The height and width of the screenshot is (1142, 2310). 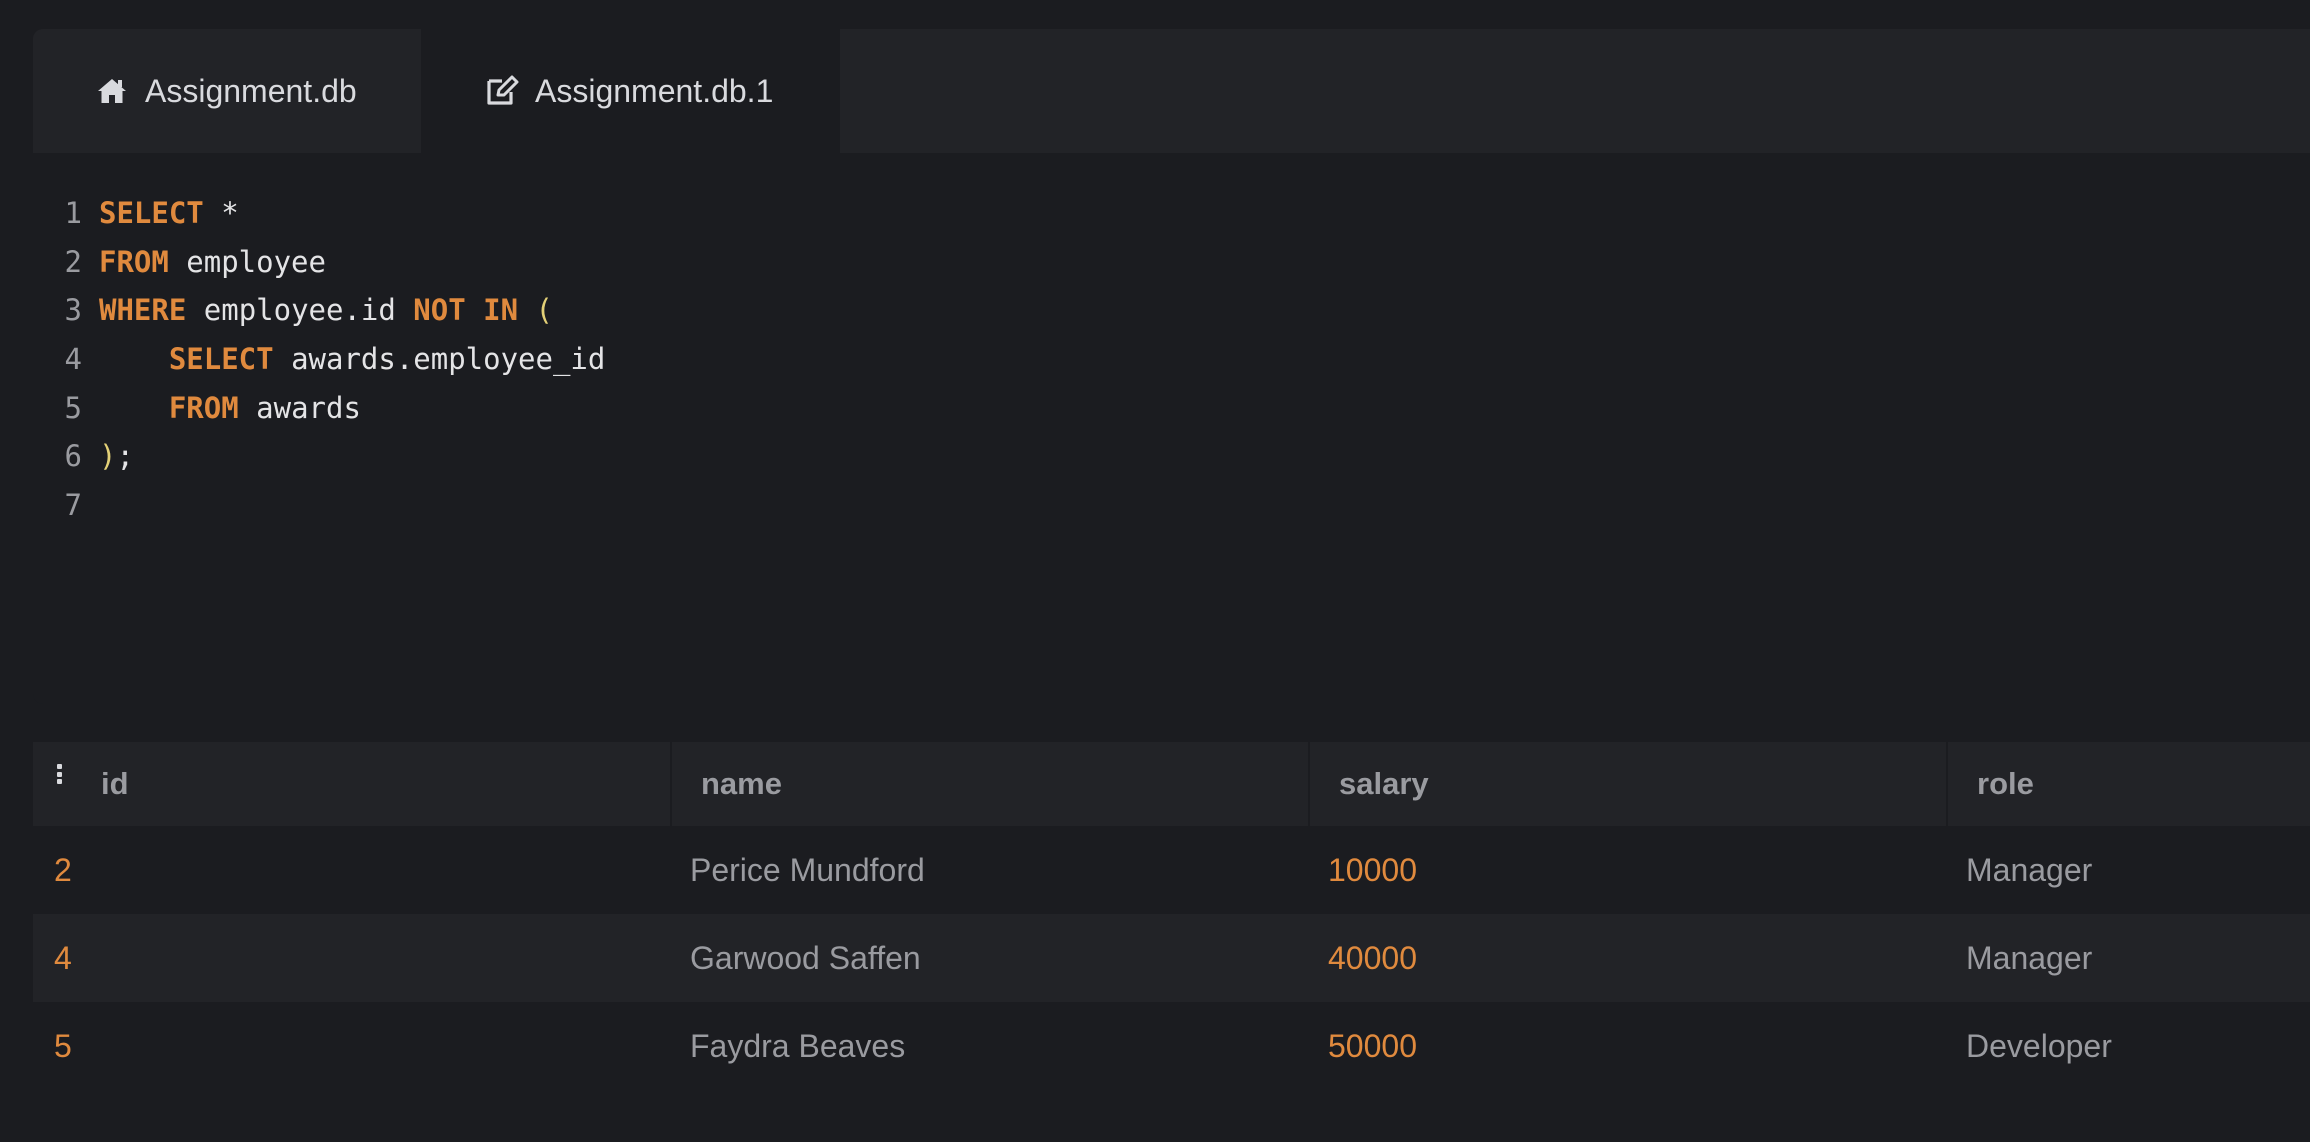 What do you see at coordinates (1171, 359) in the screenshot?
I see `code-line: 4 SELECT awards.employee_id` at bounding box center [1171, 359].